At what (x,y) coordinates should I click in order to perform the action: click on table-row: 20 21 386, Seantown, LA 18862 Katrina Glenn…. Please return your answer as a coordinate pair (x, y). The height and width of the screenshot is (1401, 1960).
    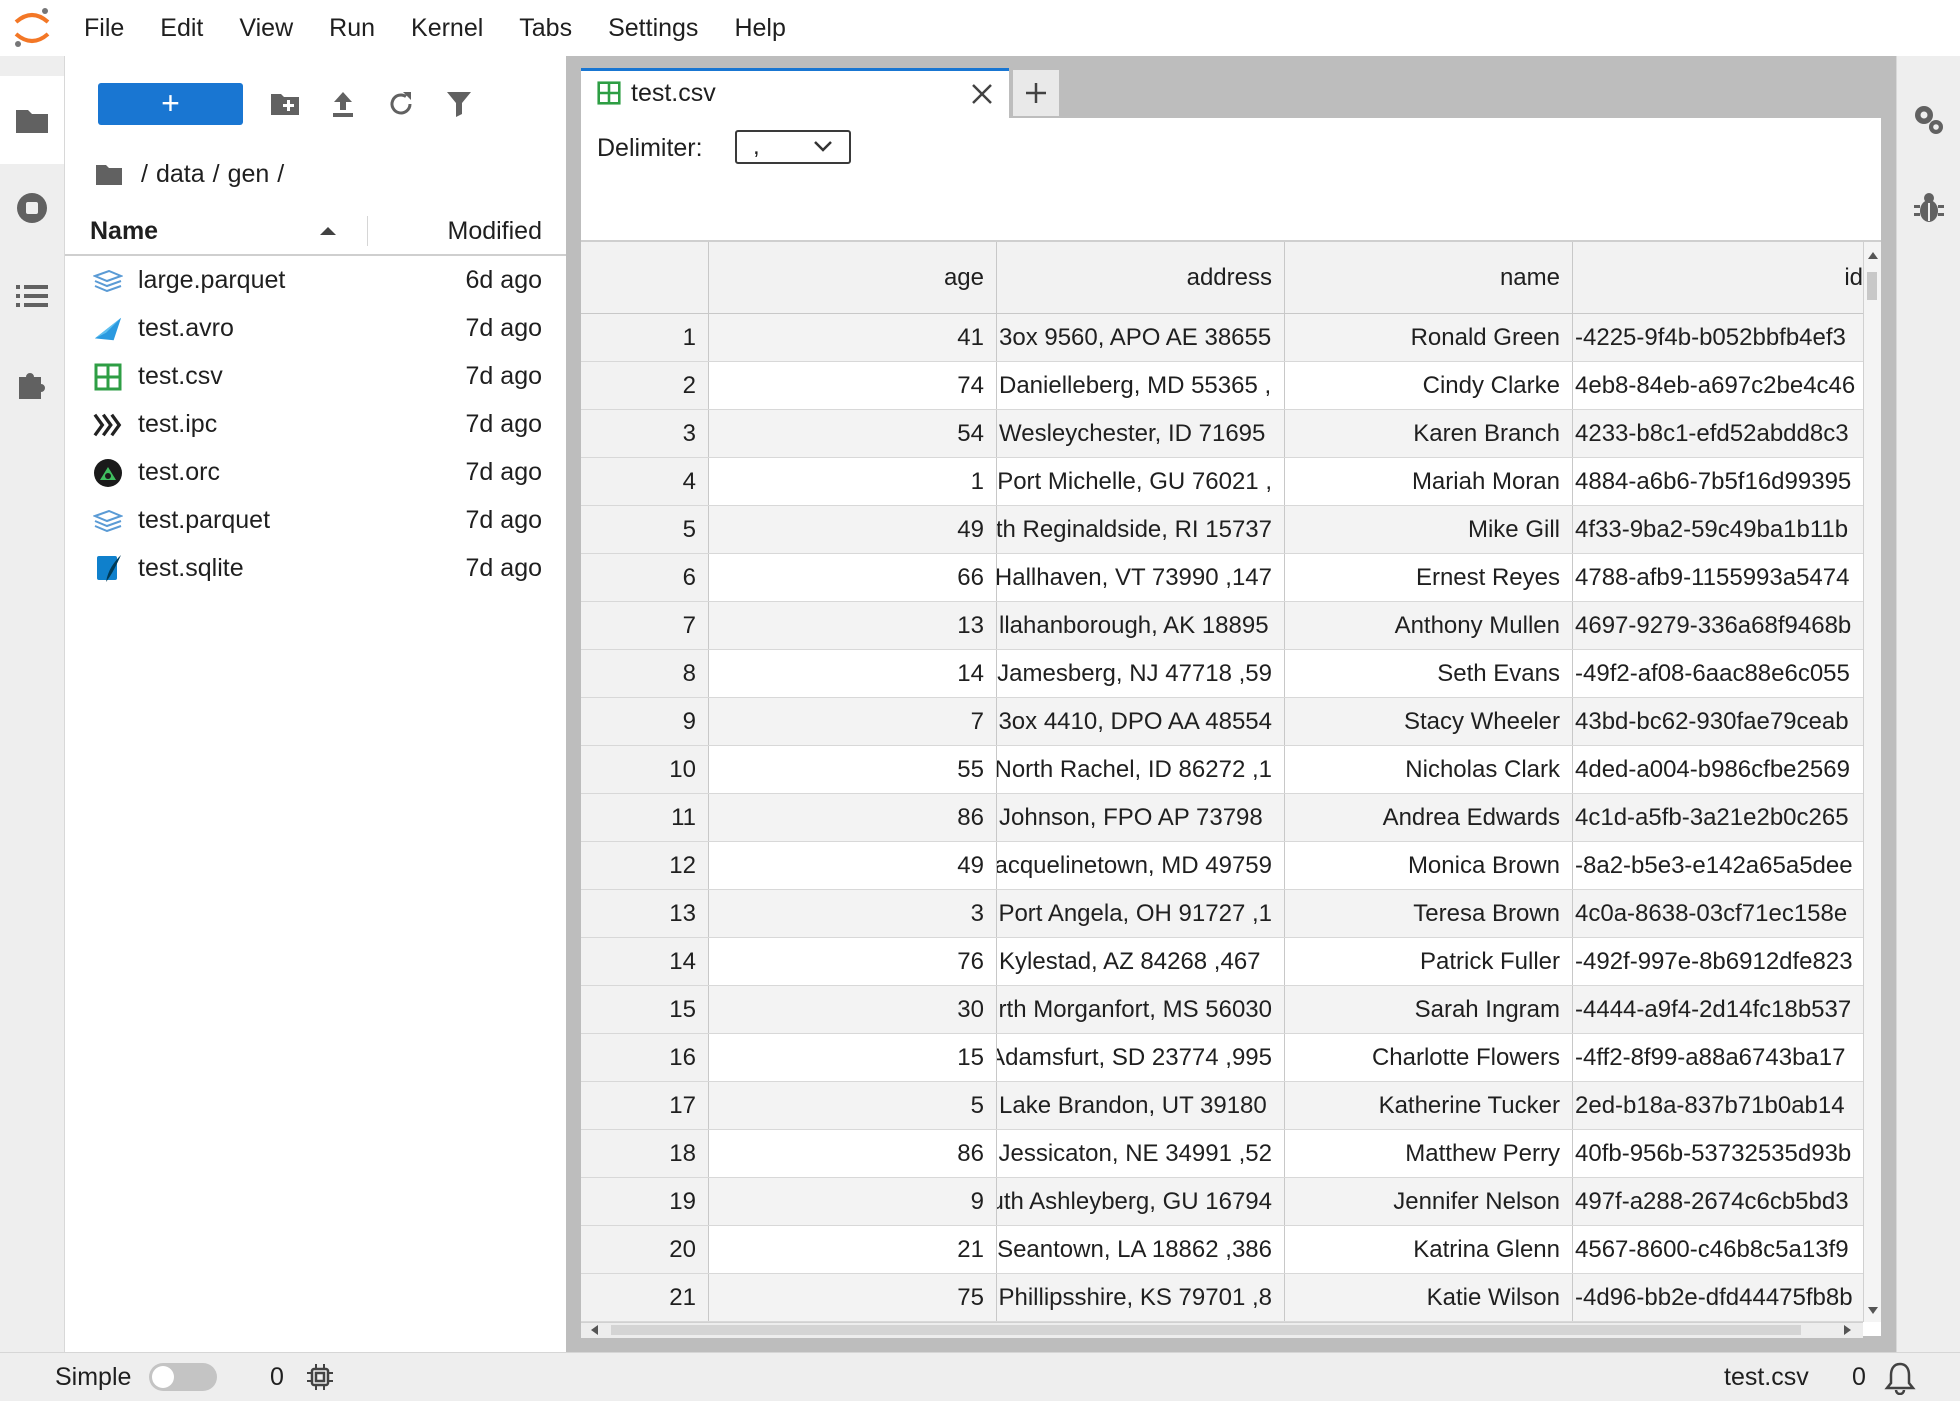
    Looking at the image, I should click on (1222, 1250).